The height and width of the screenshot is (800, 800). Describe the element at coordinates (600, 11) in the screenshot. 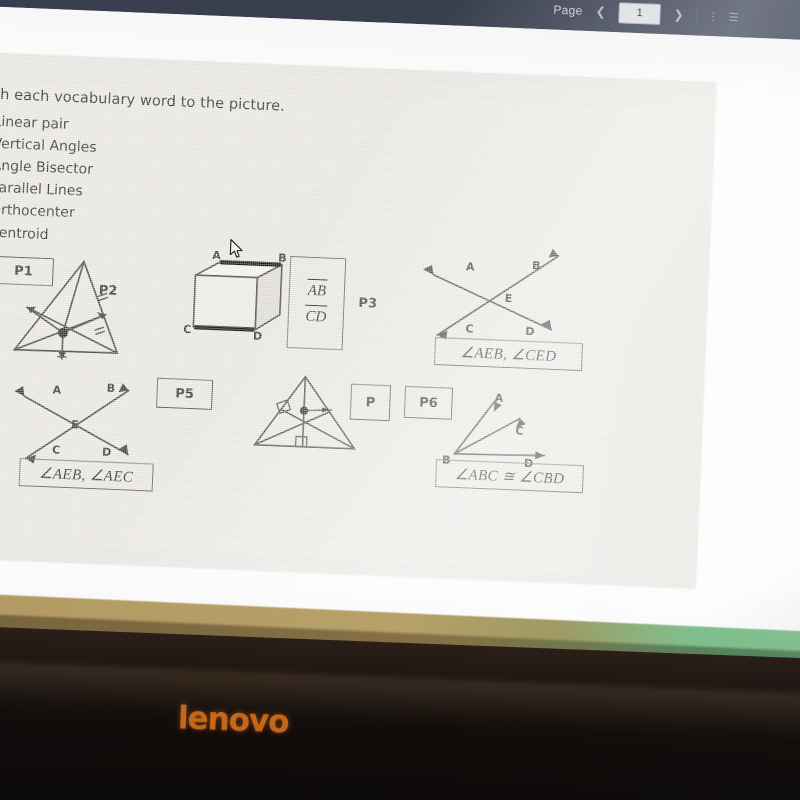

I see `prev-page-icon: ❮` at that location.